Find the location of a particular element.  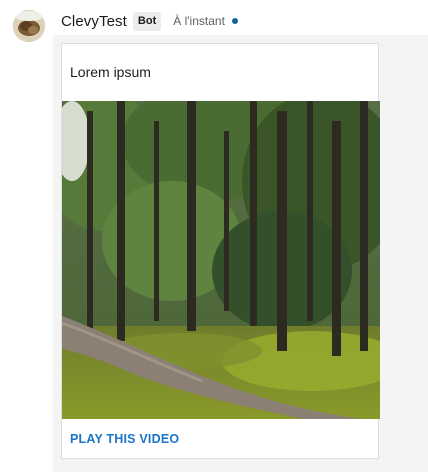

sender-name: ClevyTest is located at coordinates (94, 21).